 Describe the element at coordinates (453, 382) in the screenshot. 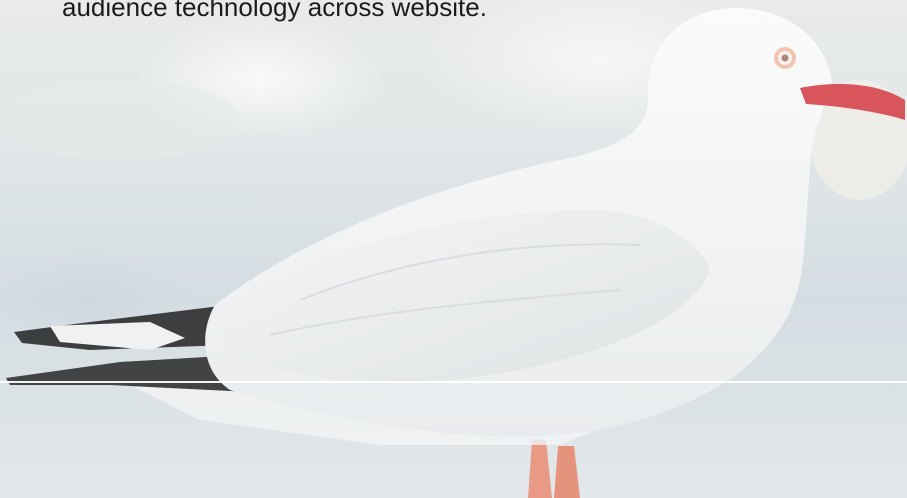

I see `horizontal-divider` at that location.